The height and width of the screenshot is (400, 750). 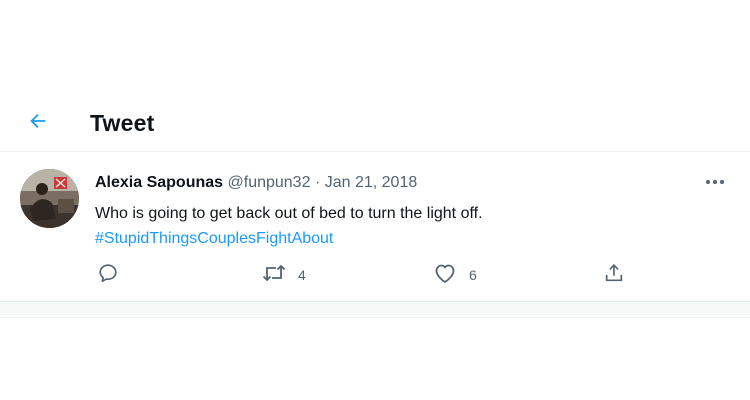 What do you see at coordinates (445, 275) in the screenshot?
I see `heart-icon` at bounding box center [445, 275].